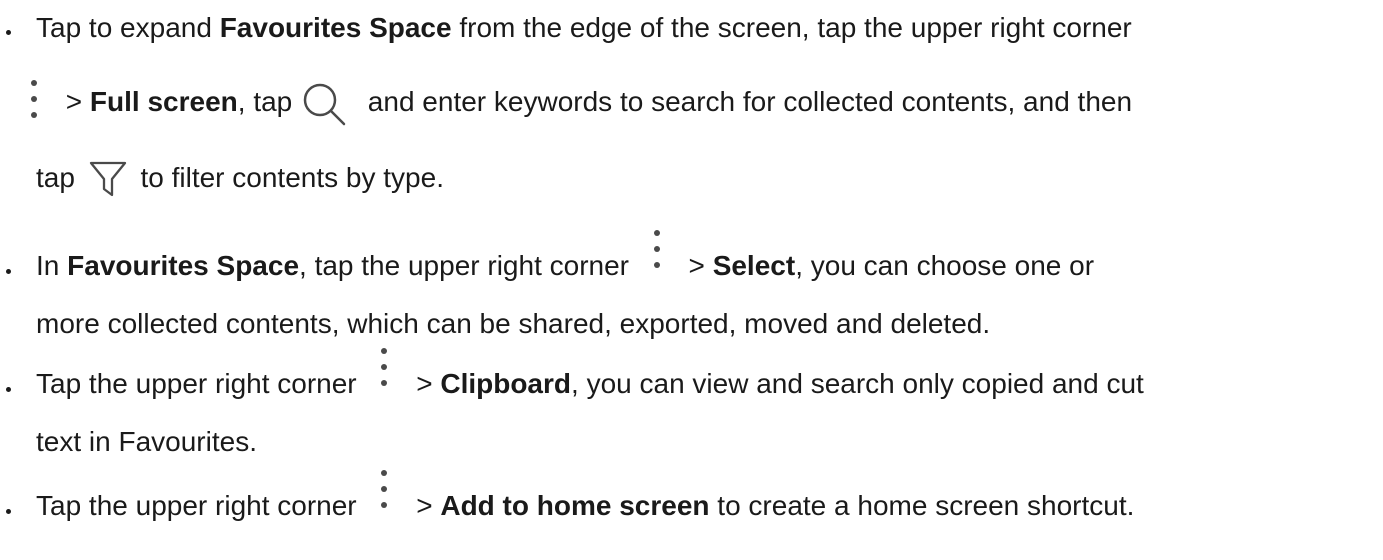 This screenshot has width=1383, height=560. Describe the element at coordinates (52, 265) in the screenshot. I see `text: In` at that location.